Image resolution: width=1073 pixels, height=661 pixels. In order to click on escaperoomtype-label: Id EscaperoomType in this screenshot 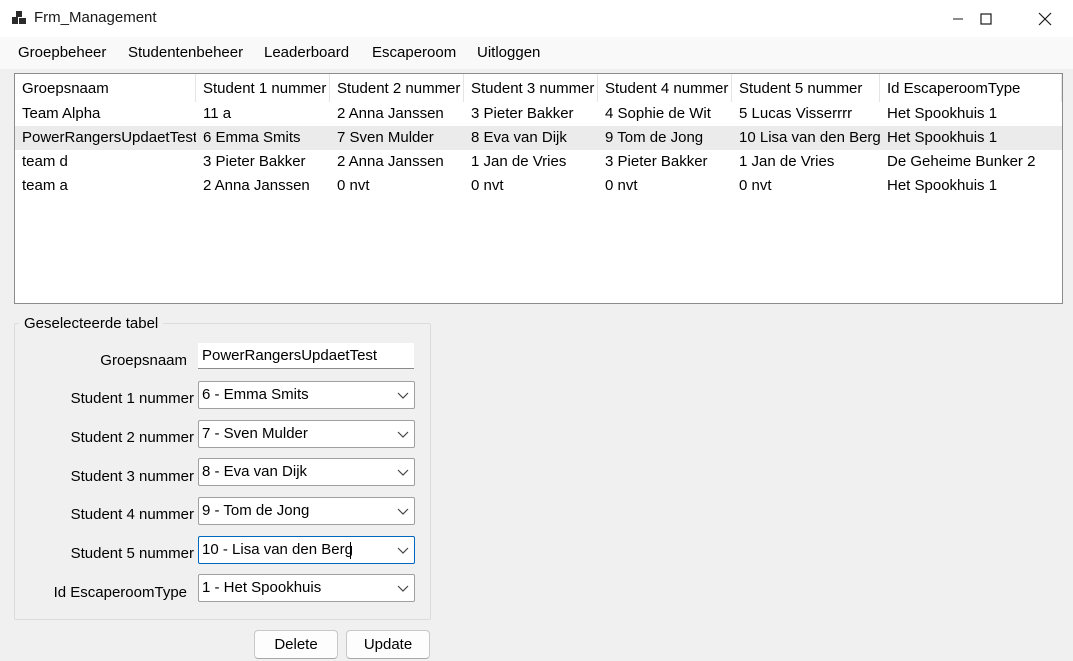, I will do `click(120, 592)`.